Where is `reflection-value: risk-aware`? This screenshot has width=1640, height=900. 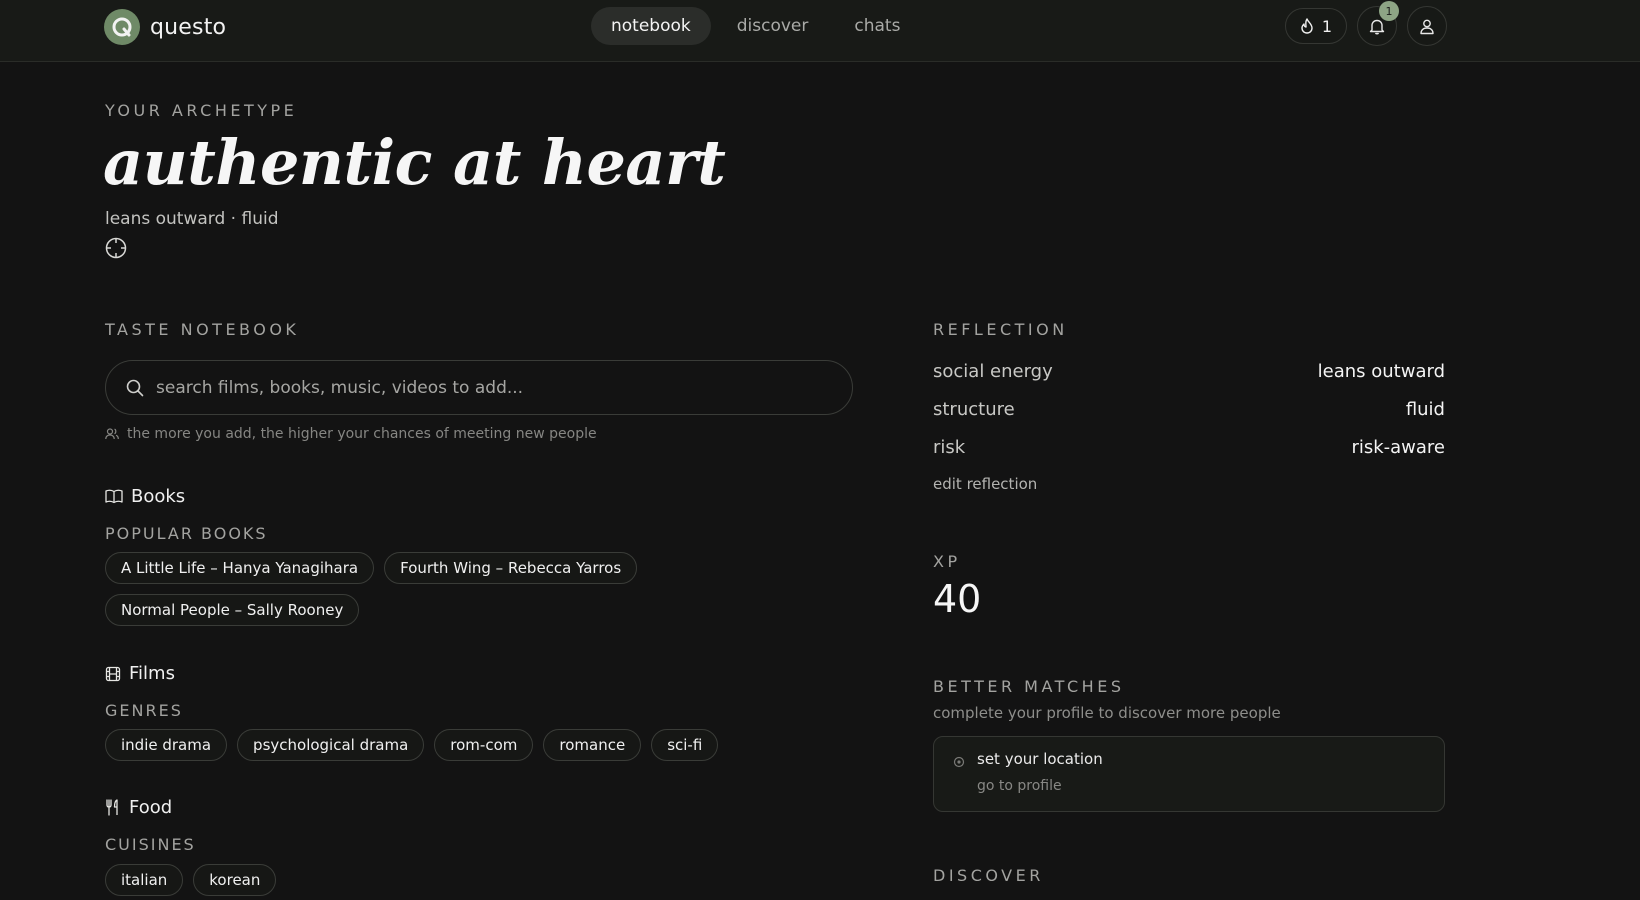 reflection-value: risk-aware is located at coordinates (1398, 447).